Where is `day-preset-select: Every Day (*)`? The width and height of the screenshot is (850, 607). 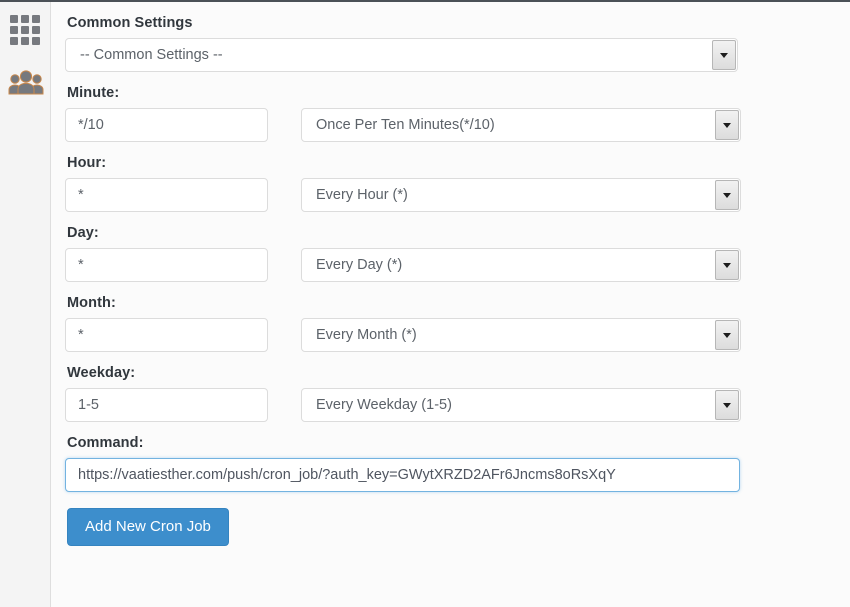
day-preset-select: Every Day (*) is located at coordinates (521, 265).